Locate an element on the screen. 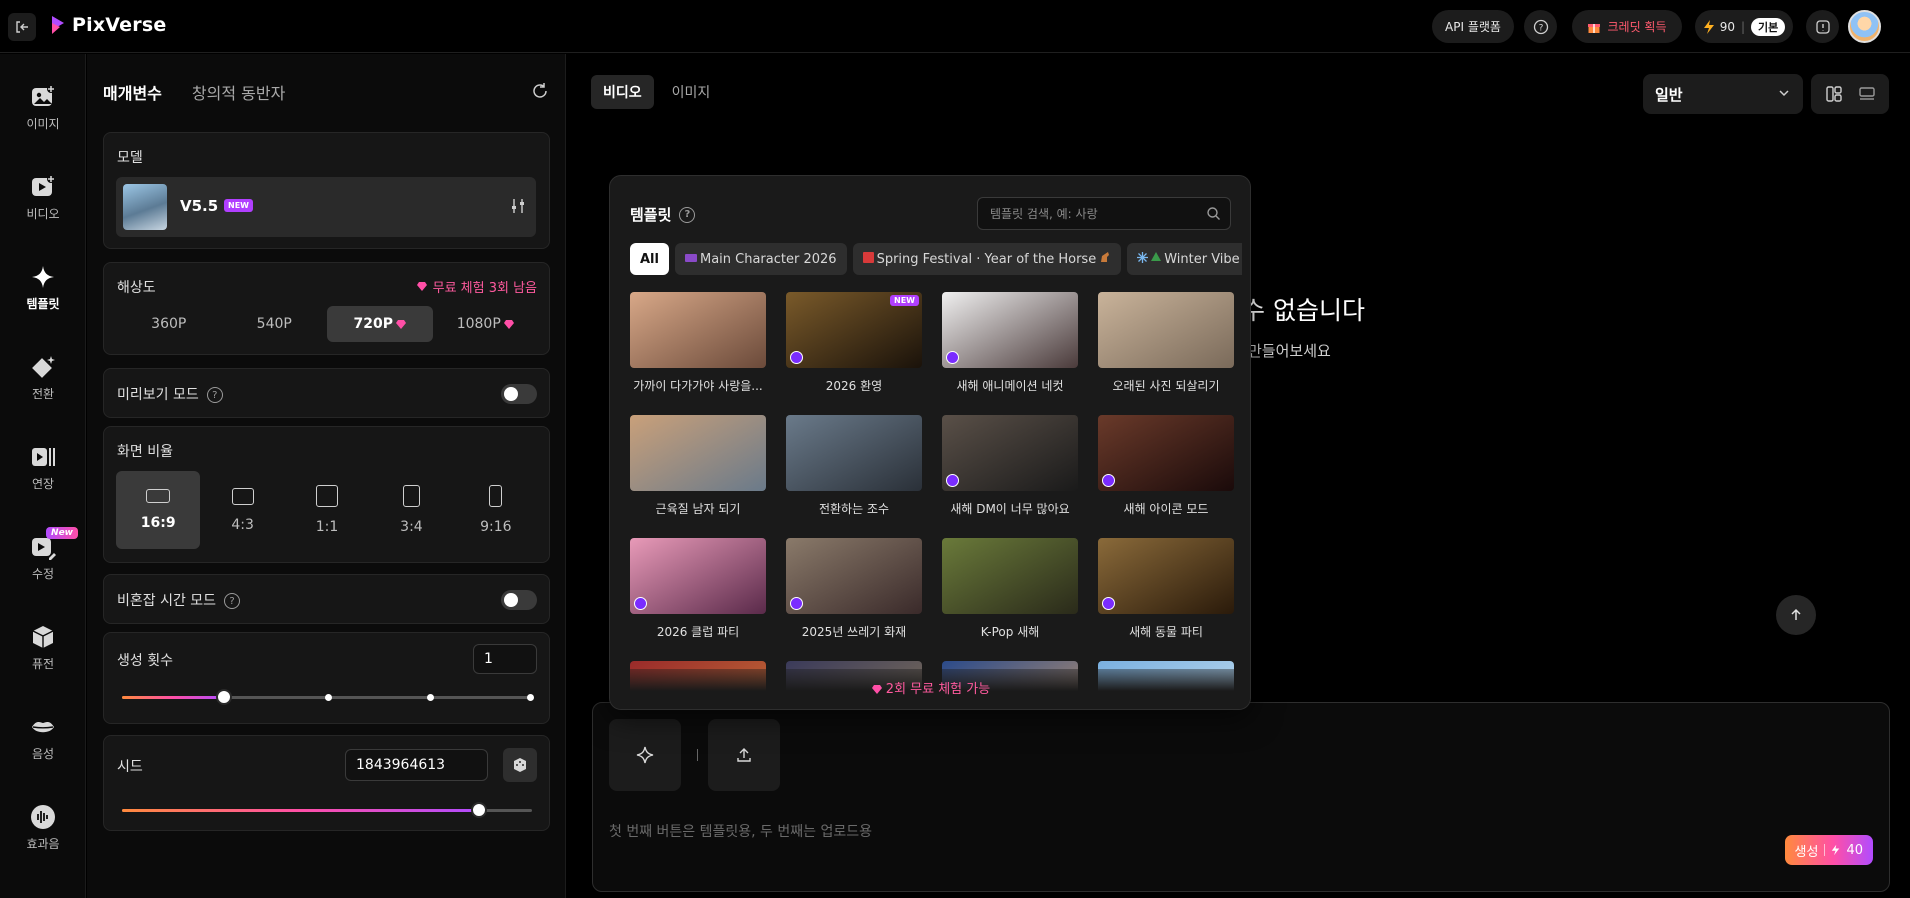 This screenshot has width=1910, height=898. exit-button is located at coordinates (22, 27).